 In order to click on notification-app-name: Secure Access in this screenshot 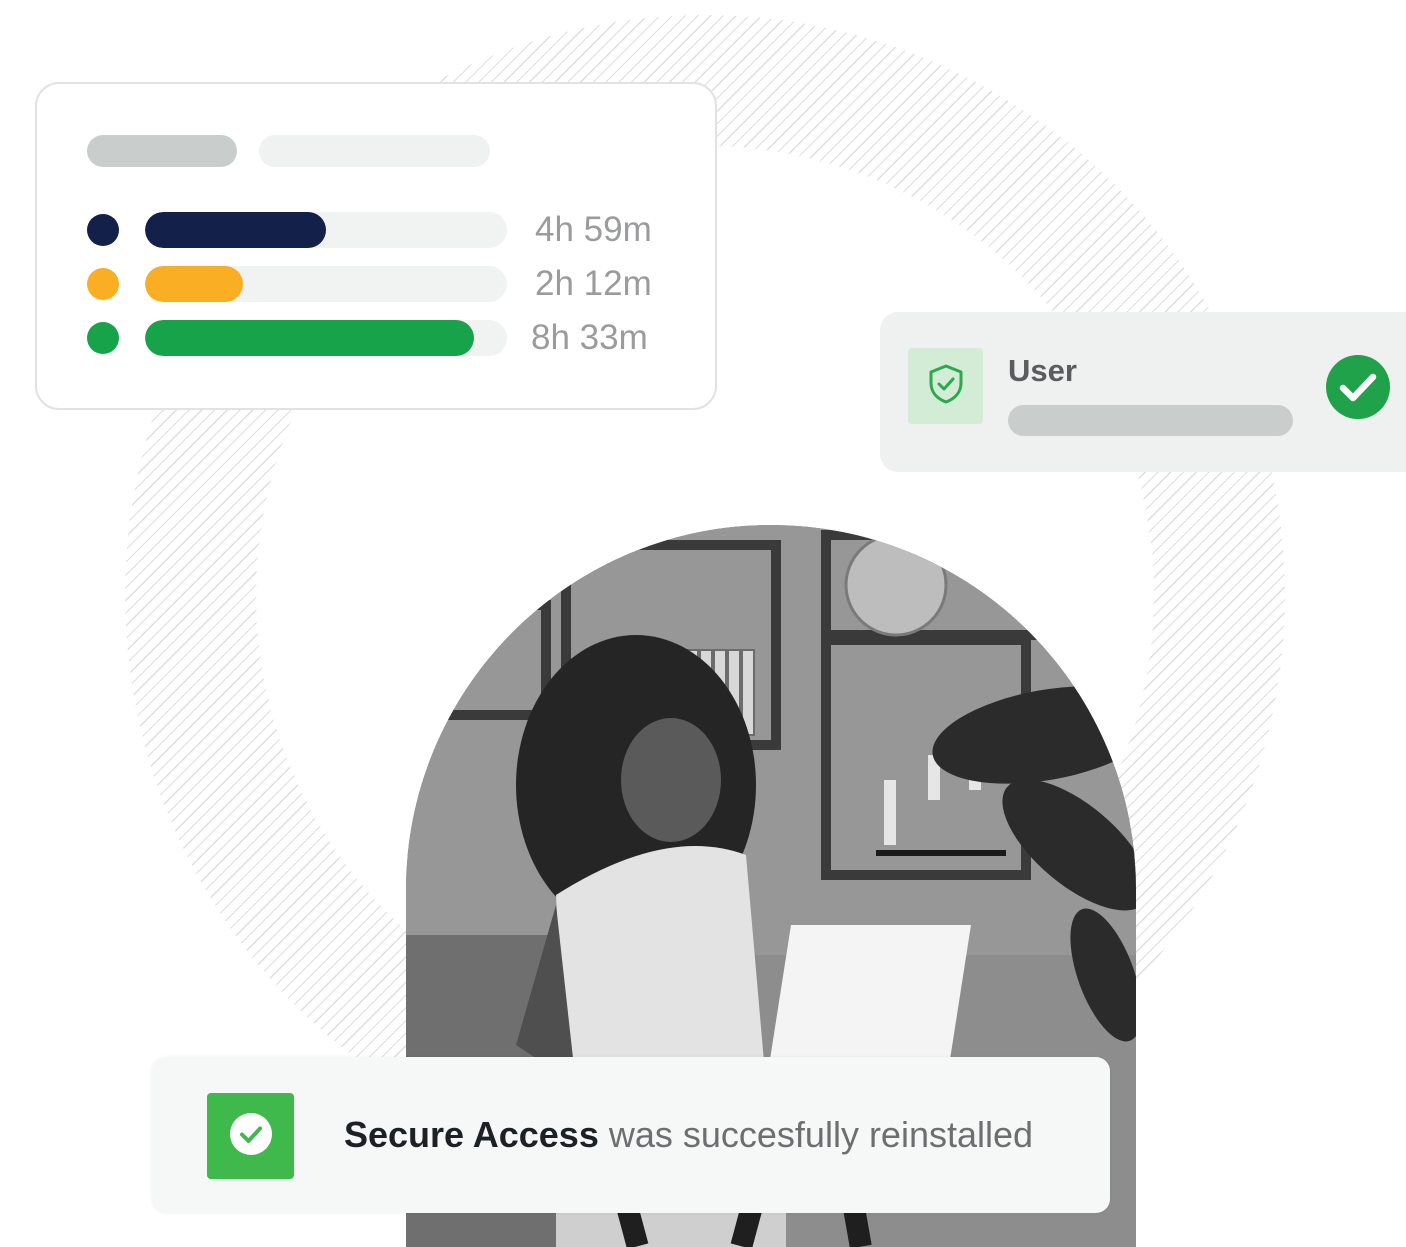, I will do `click(471, 1134)`.